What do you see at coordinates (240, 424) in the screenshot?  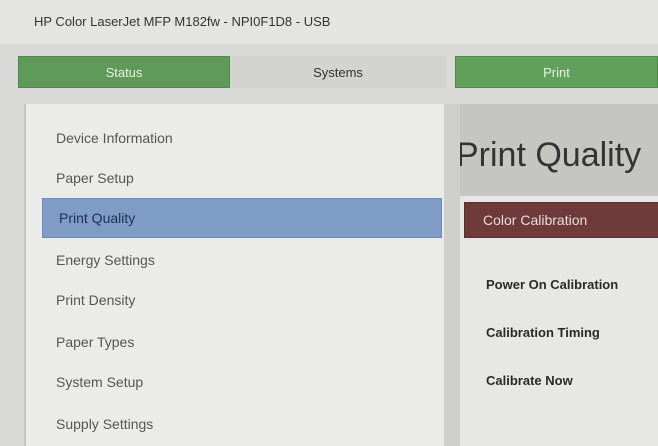 I see `sidebar-item-supply-settings: Supply Settings` at bounding box center [240, 424].